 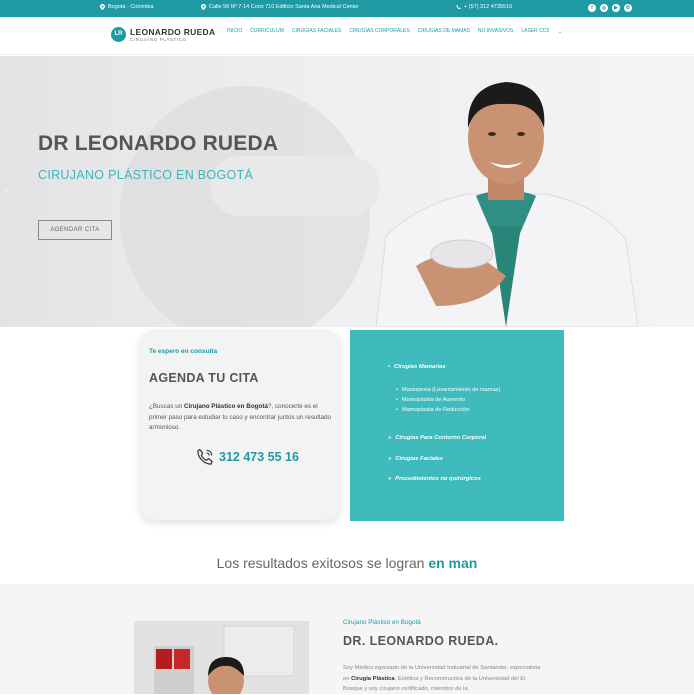 What do you see at coordinates (382, 622) in the screenshot?
I see `bio-kicker: Cirujano Plástico en Bogotá` at bounding box center [382, 622].